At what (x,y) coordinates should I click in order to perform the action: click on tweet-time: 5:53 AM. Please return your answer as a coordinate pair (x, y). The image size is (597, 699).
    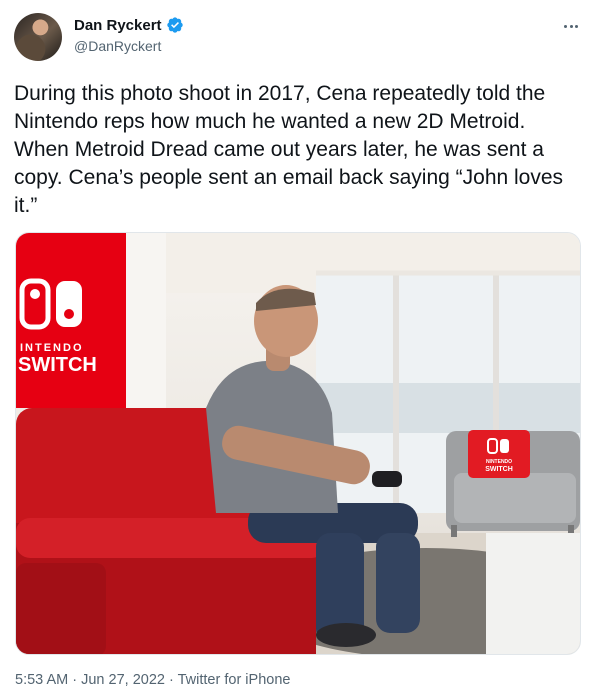
    Looking at the image, I should click on (41, 680).